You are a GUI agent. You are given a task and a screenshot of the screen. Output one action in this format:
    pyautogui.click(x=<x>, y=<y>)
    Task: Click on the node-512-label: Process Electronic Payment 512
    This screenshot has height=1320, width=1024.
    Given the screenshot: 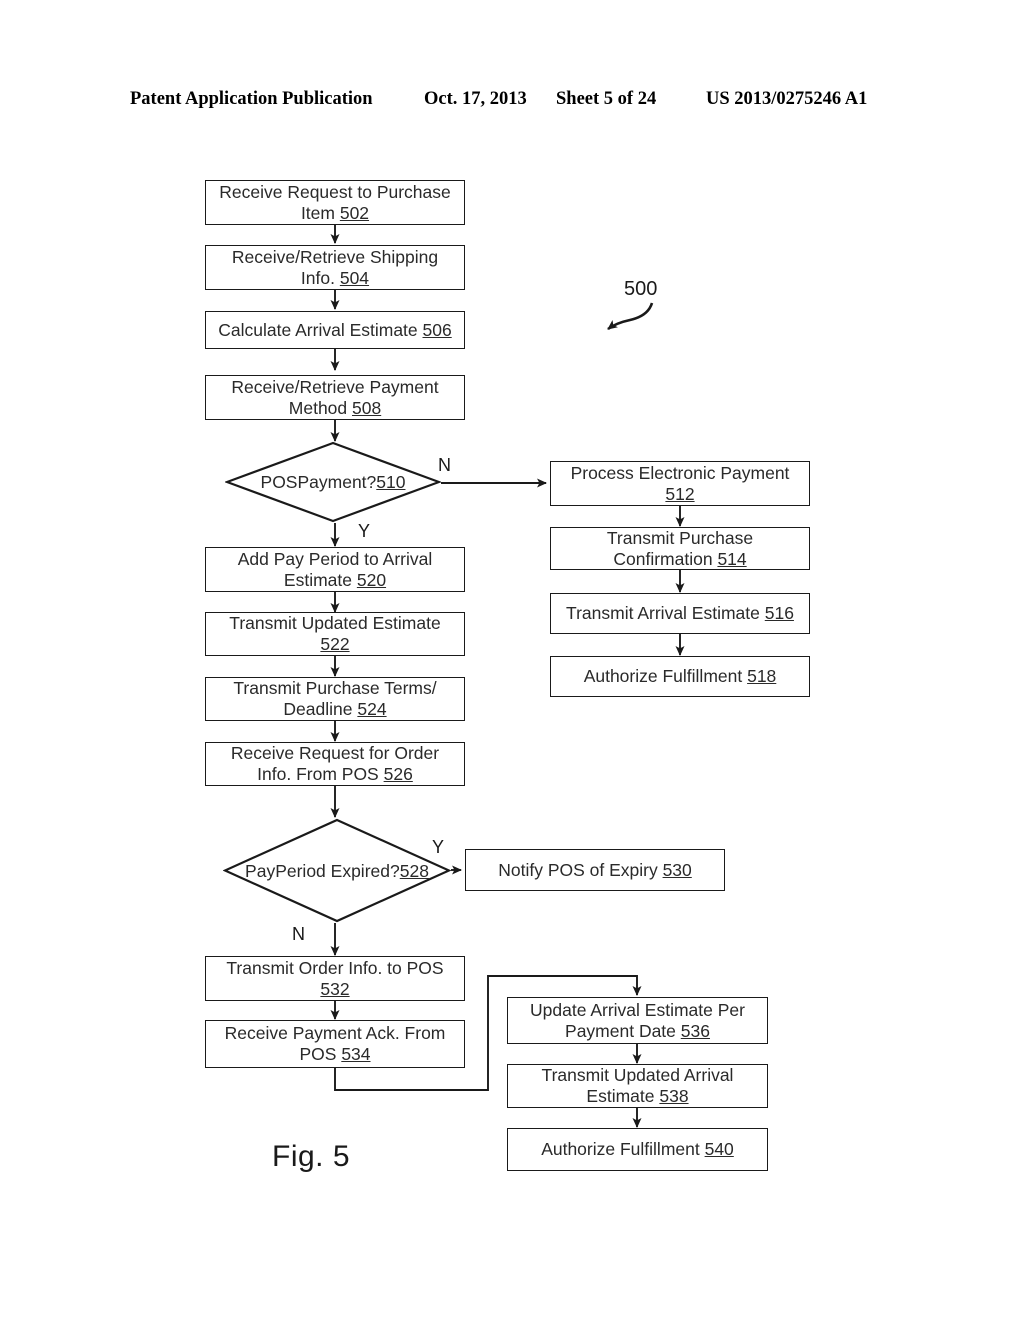 What is the action you would take?
    pyautogui.click(x=680, y=483)
    